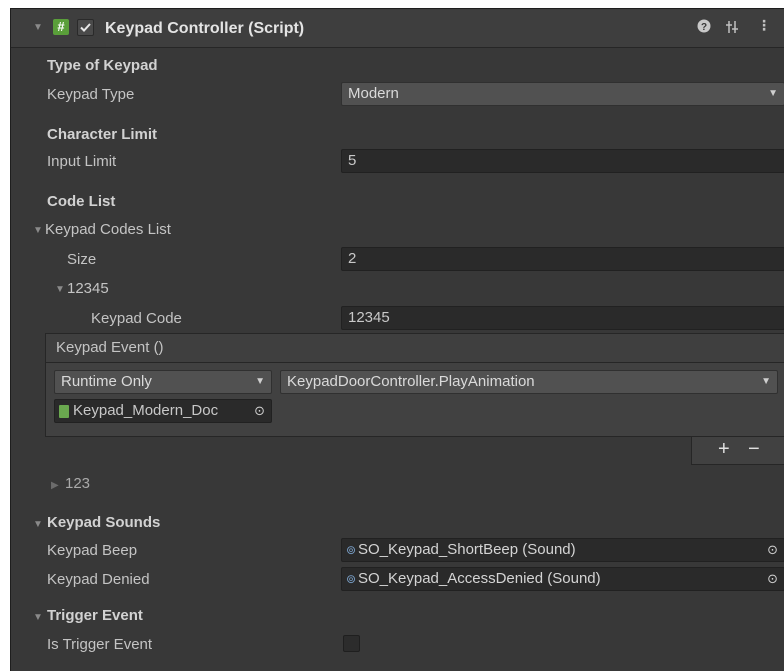  Describe the element at coordinates (82, 161) in the screenshot. I see `input-limit-label: Input Limit` at that location.